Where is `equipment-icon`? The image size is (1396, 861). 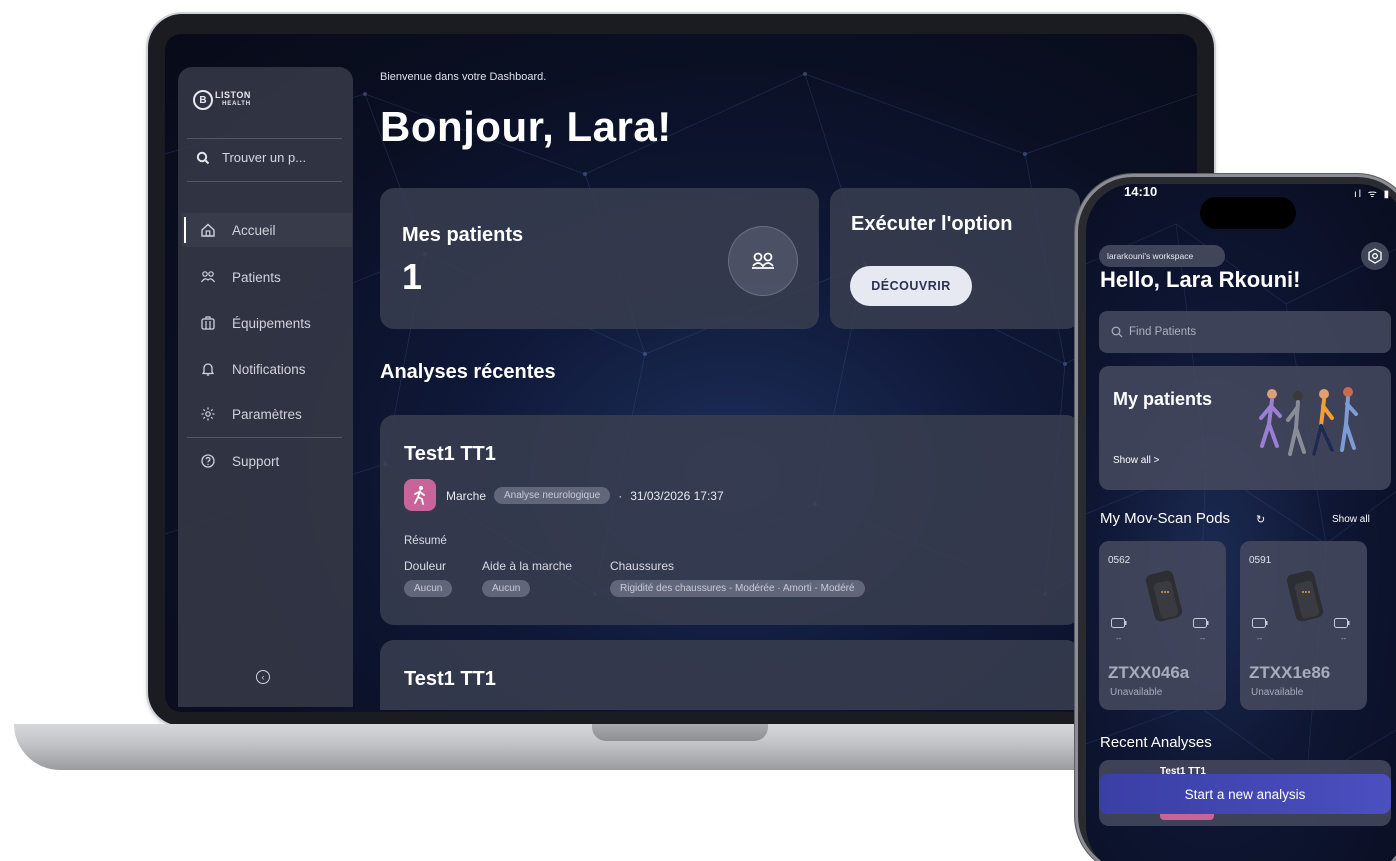
equipment-icon is located at coordinates (208, 323).